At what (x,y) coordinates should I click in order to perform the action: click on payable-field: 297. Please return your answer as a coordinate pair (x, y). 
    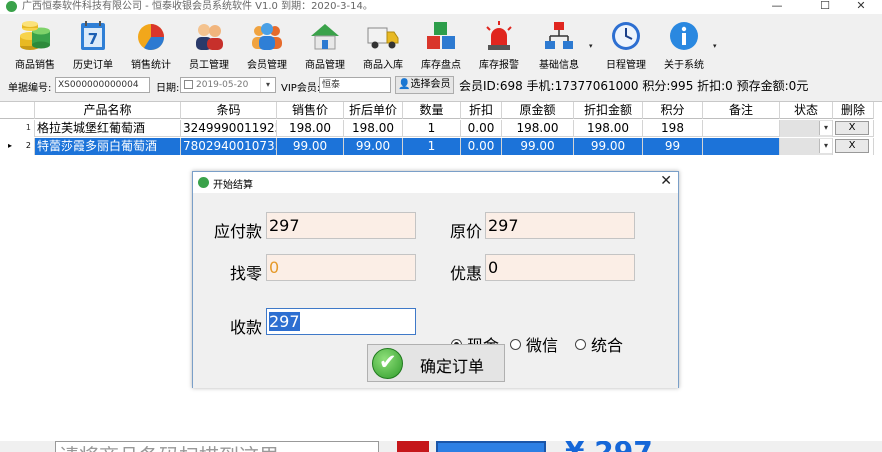
    Looking at the image, I should click on (341, 225).